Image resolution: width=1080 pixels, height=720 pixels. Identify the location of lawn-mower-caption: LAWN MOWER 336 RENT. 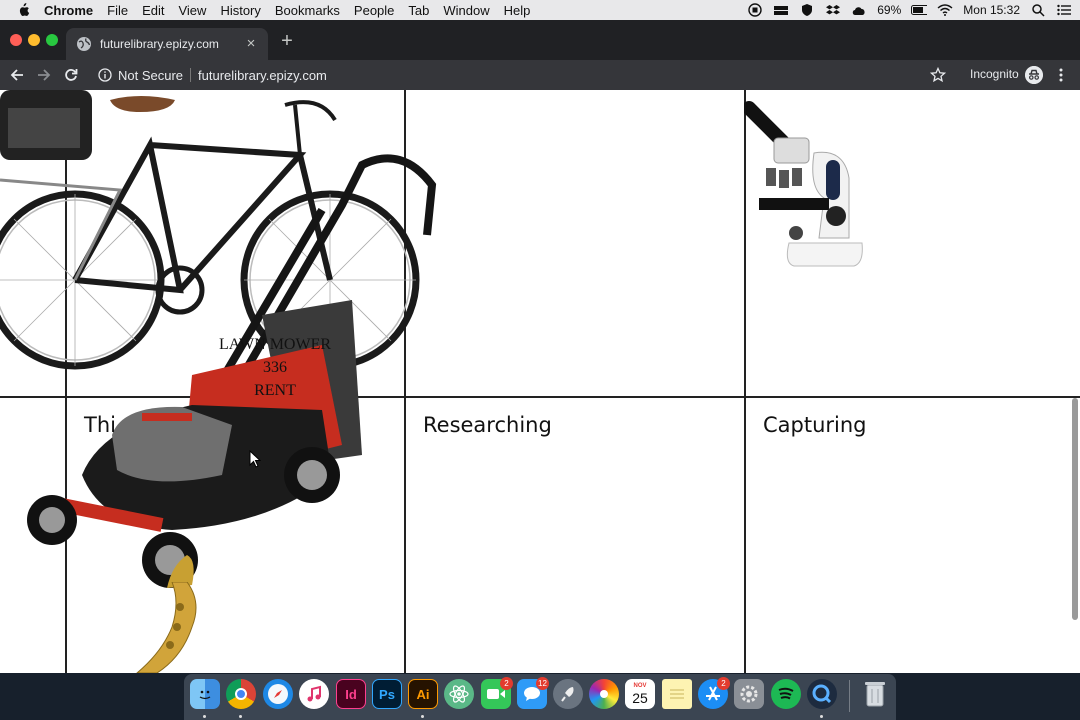
(275, 367).